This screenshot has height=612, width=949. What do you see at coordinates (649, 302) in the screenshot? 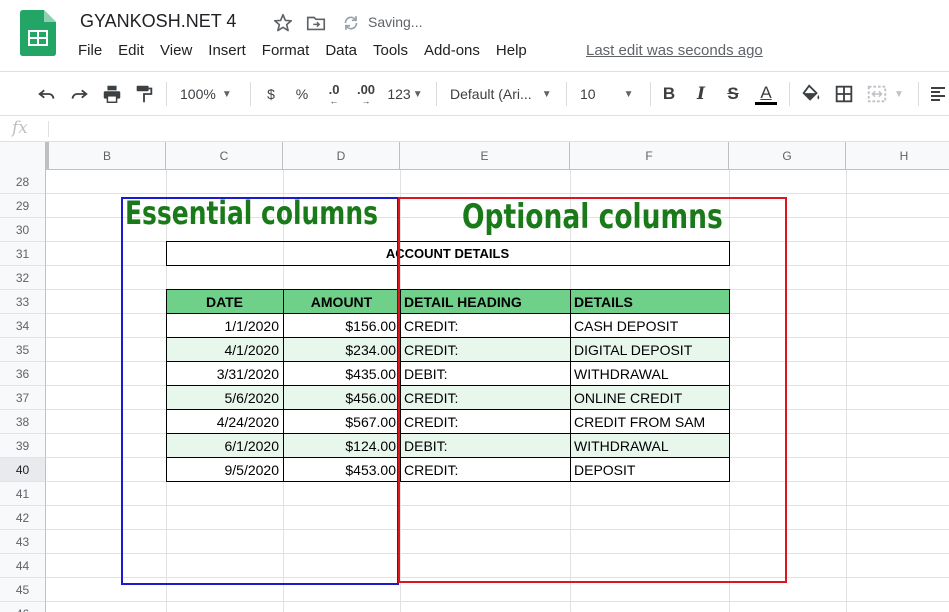
I see `table-header-cell: DETAILS` at bounding box center [649, 302].